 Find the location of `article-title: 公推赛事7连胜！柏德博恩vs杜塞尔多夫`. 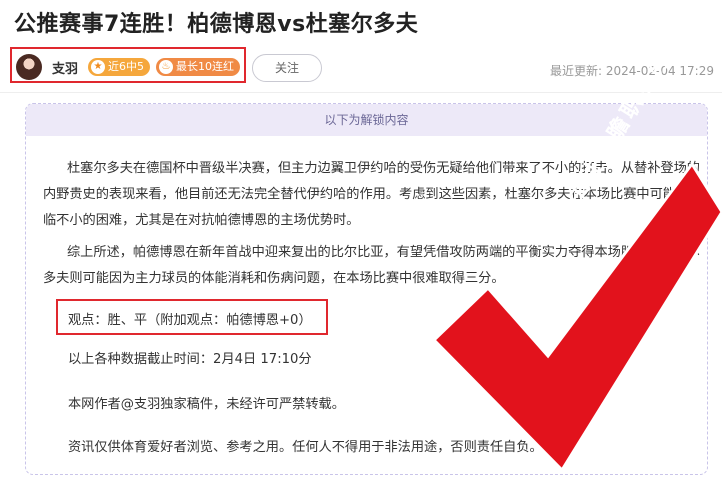

article-title: 公推赛事7连胜！柏德博恩vs杜塞尔多夫 is located at coordinates (216, 24).